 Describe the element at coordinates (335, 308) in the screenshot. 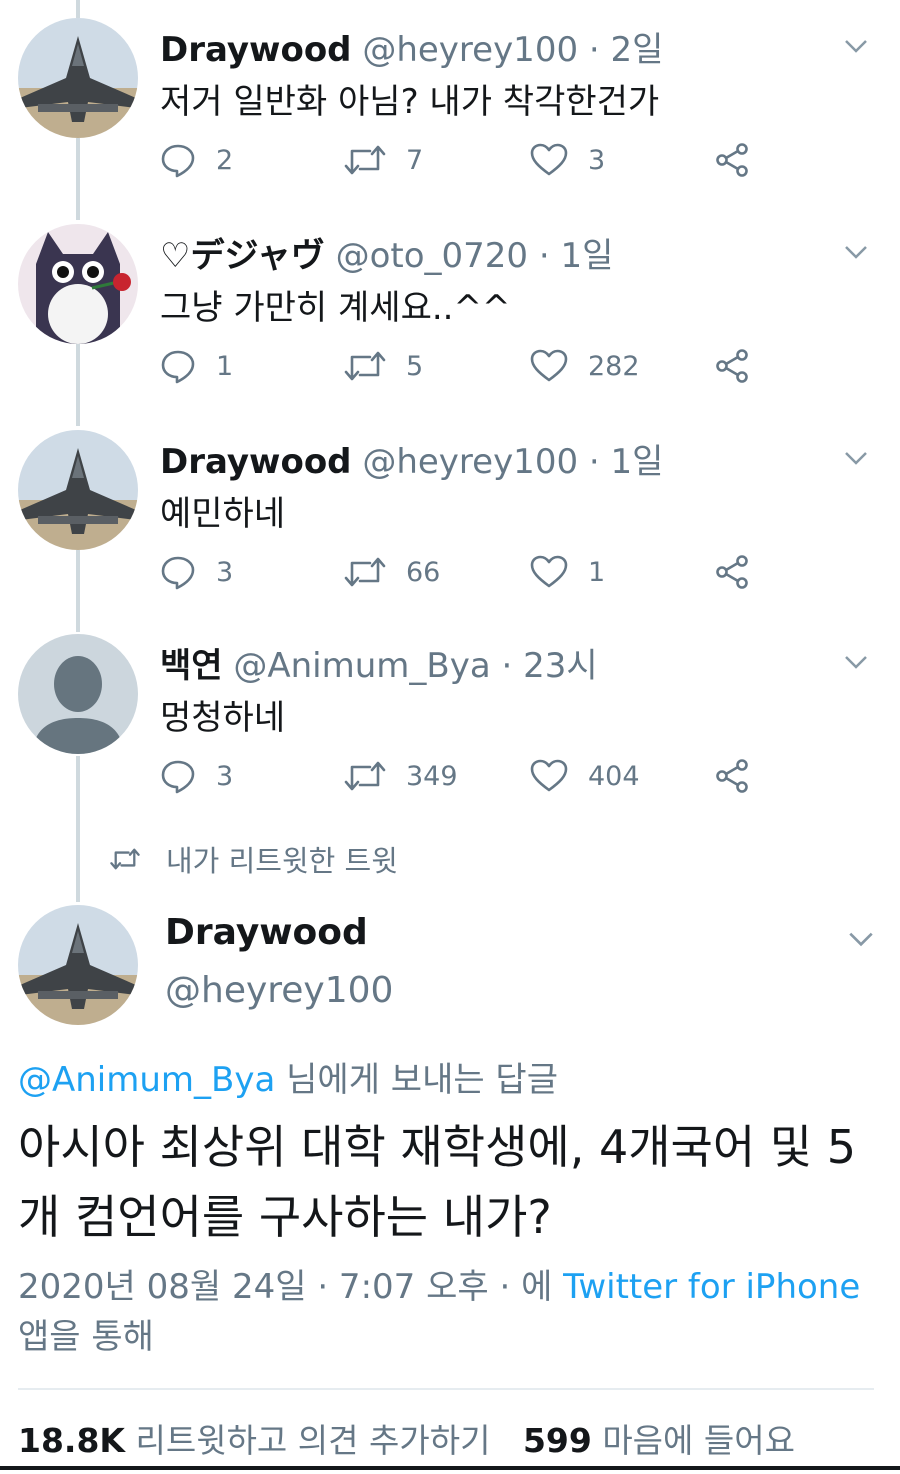

I see `tweet-text: 그냥 가만히 계세요..^^` at that location.